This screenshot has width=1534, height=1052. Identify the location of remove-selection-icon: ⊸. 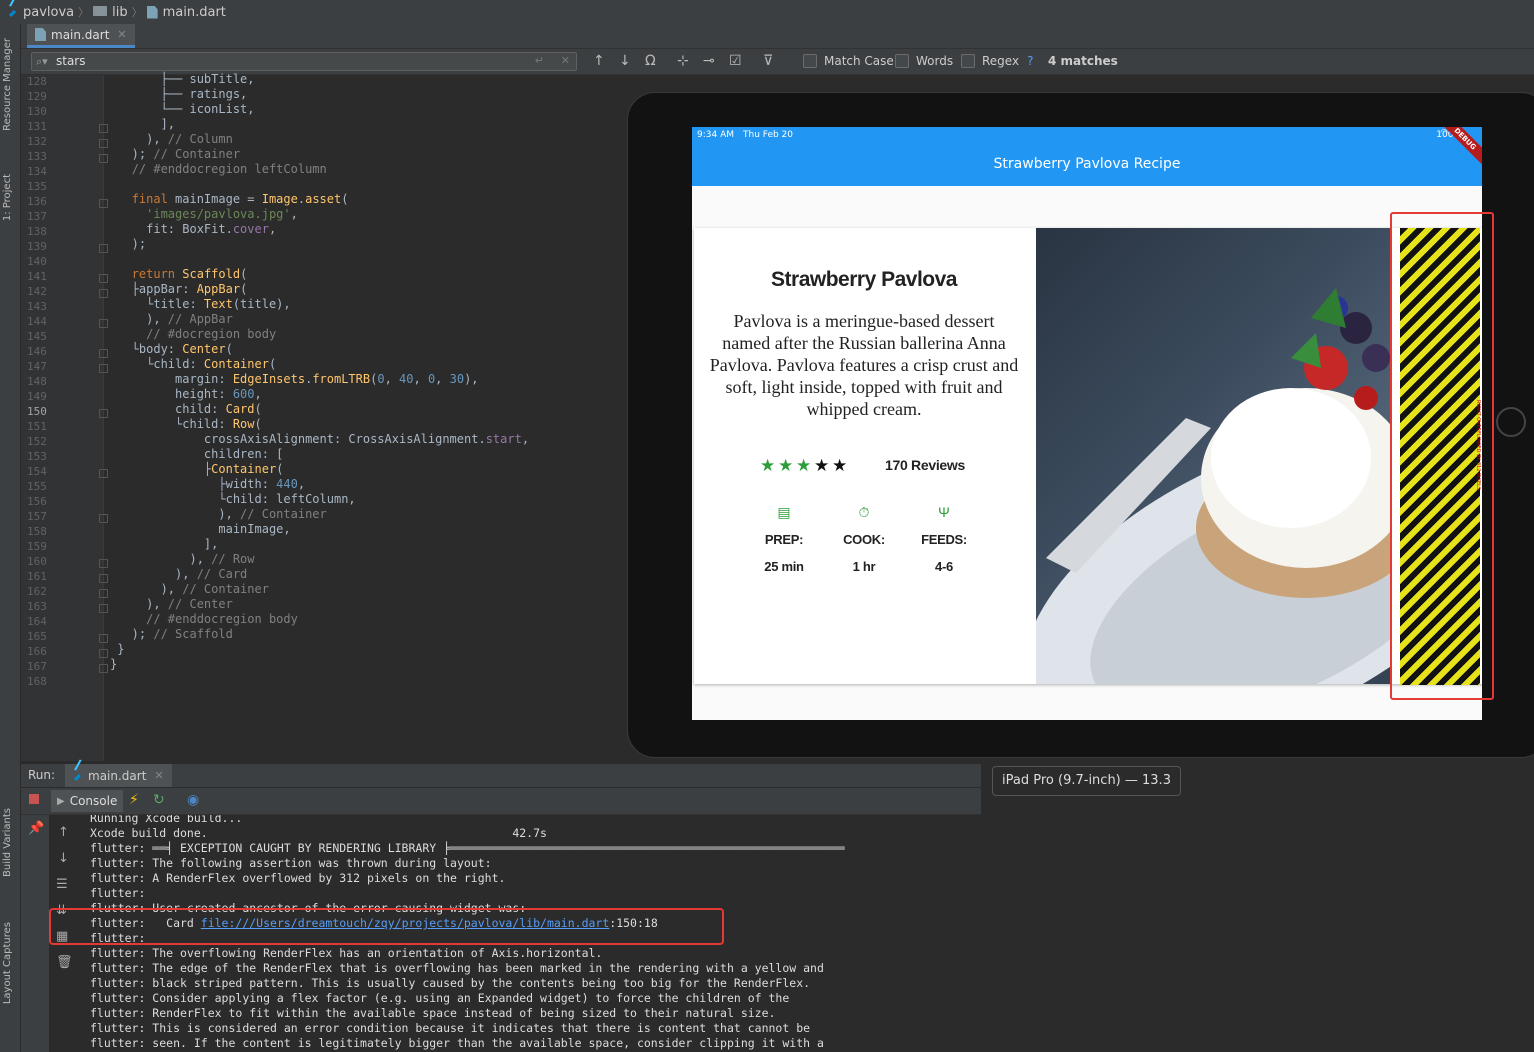
(709, 61).